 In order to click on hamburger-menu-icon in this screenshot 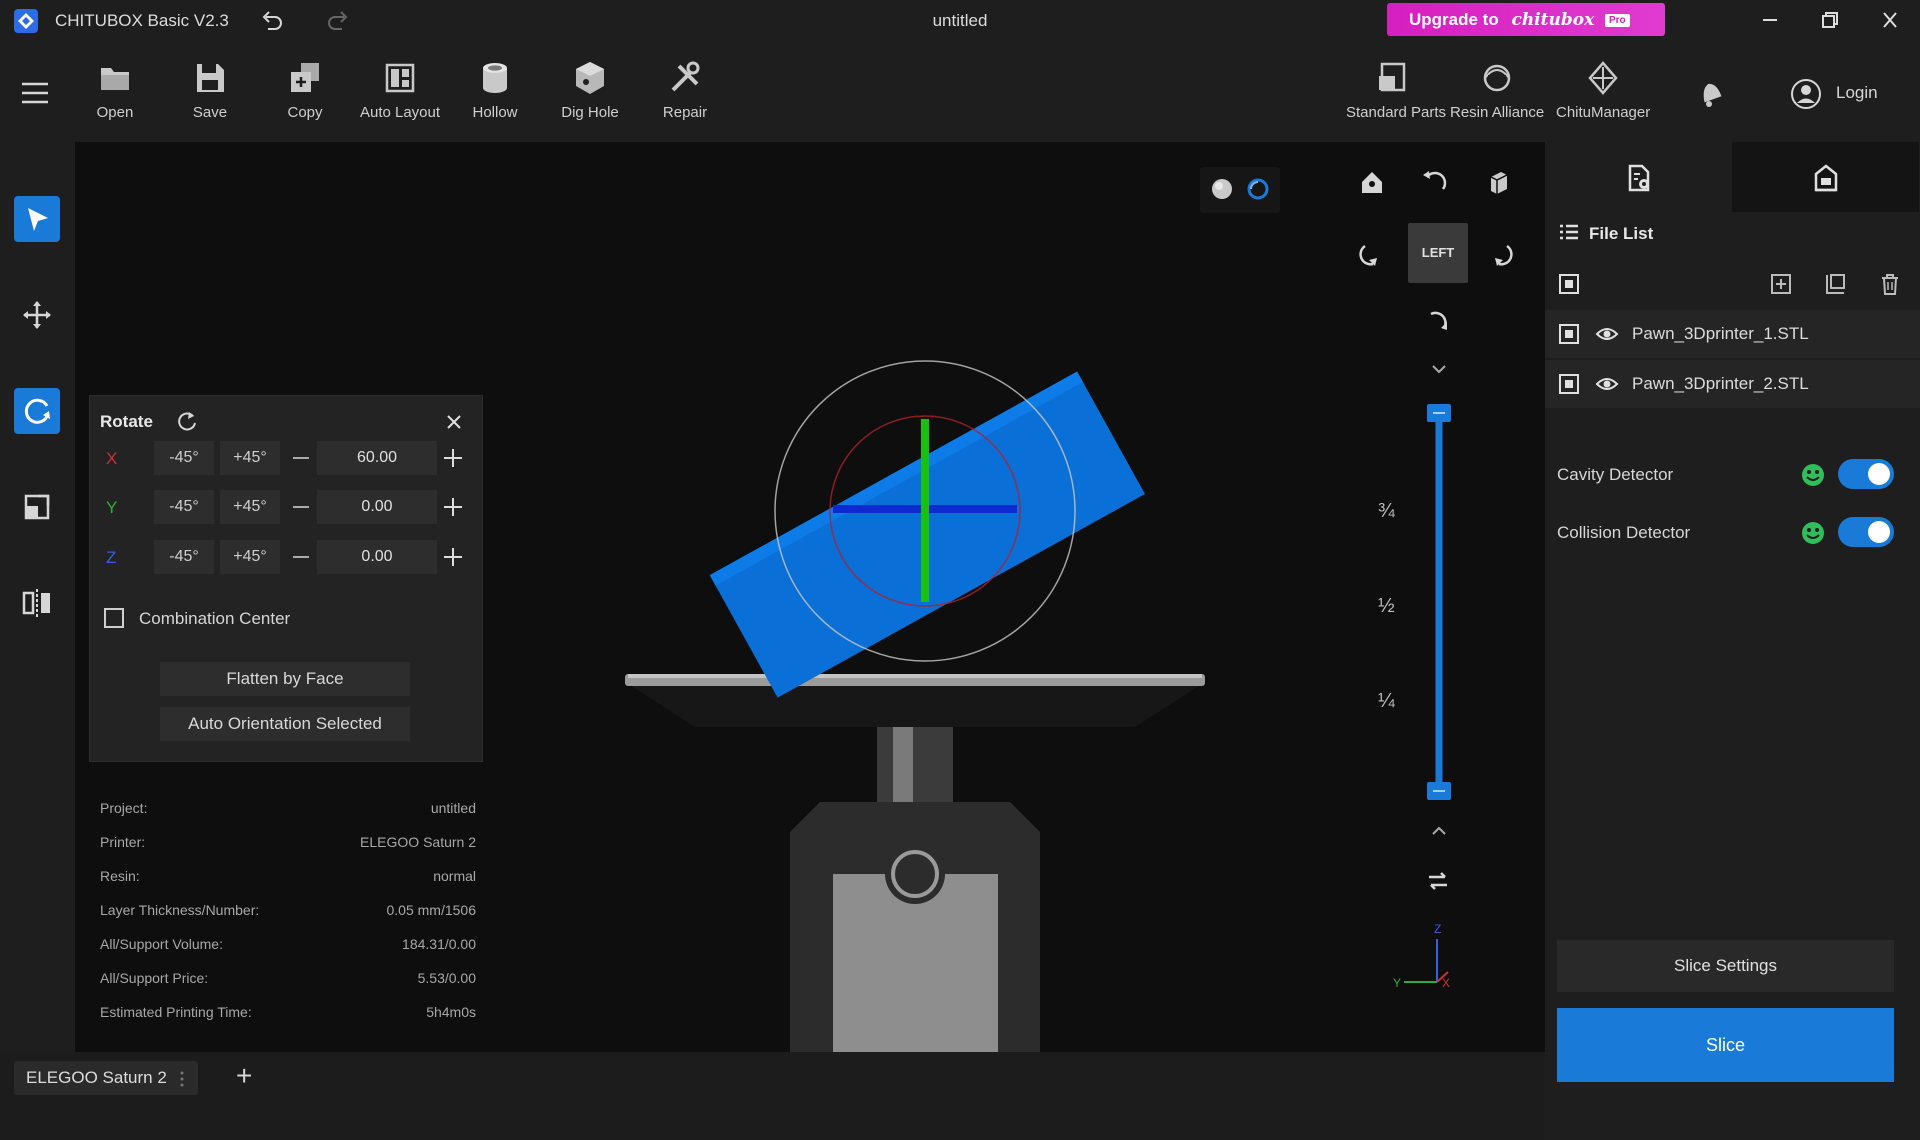, I will do `click(35, 93)`.